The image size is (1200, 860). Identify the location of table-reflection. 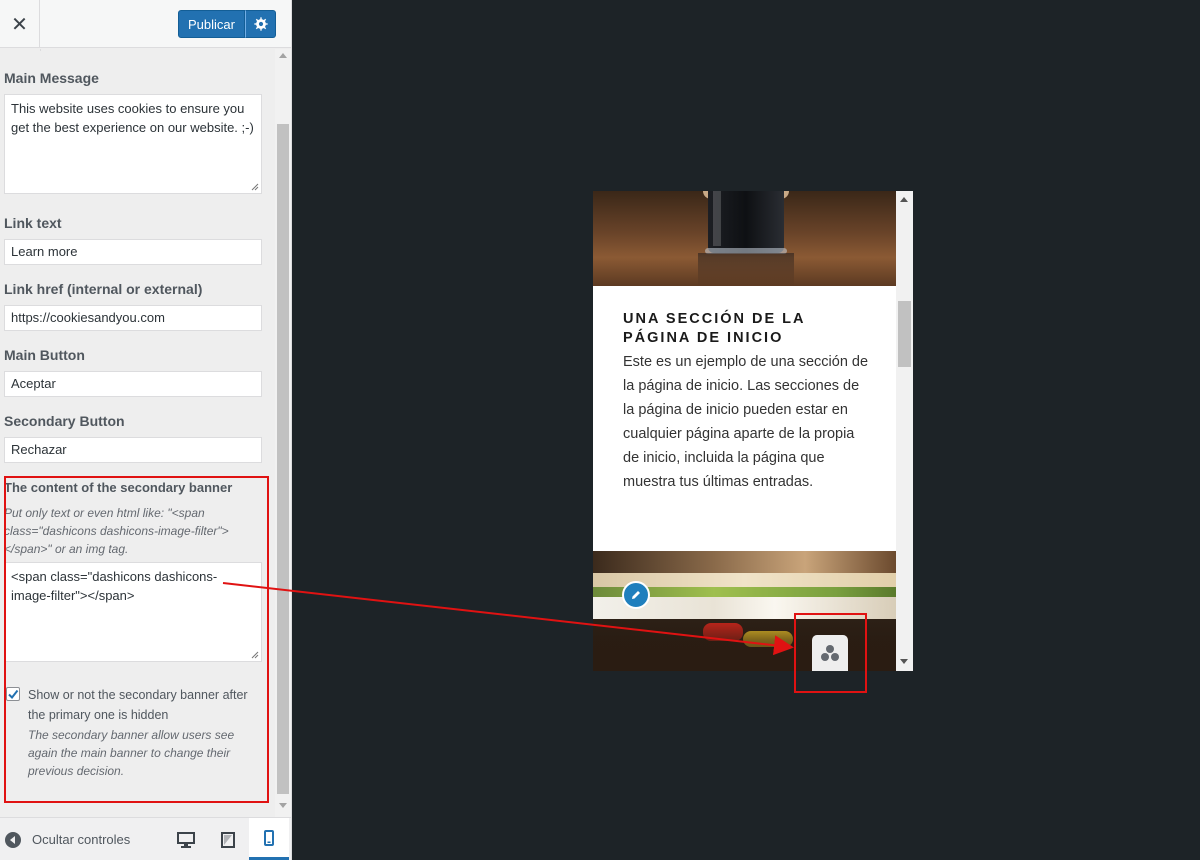
(746, 269).